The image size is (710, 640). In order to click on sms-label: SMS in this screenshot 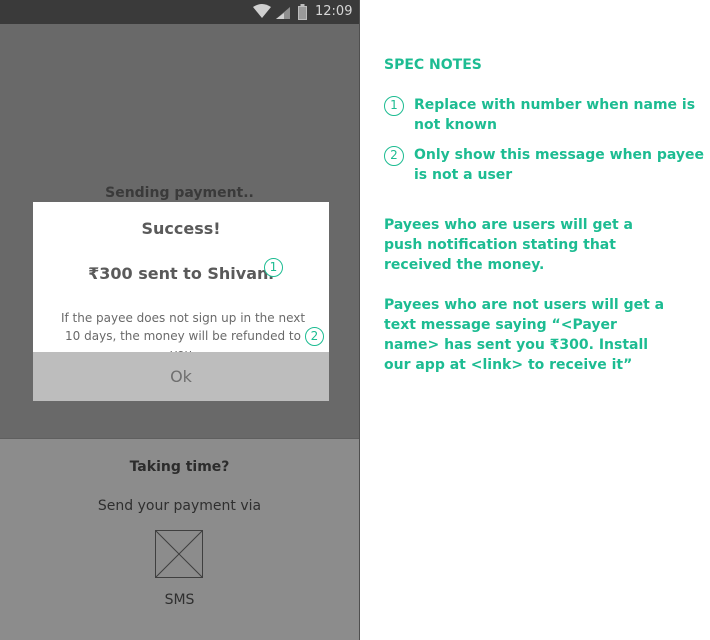, I will do `click(179, 600)`.